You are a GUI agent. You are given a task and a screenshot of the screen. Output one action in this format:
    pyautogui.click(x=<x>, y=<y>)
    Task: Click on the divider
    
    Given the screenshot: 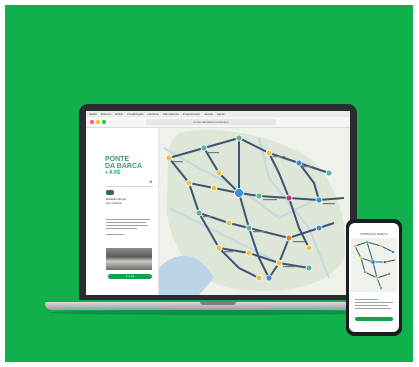 What is the action you would take?
    pyautogui.click(x=129, y=186)
    